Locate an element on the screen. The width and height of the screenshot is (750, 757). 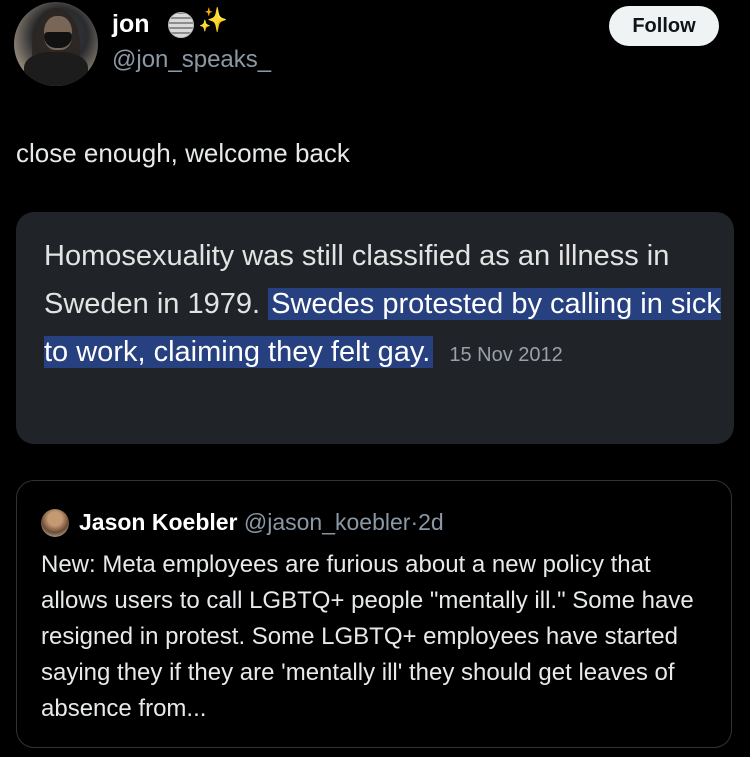
avatar-body is located at coordinates (56, 69).